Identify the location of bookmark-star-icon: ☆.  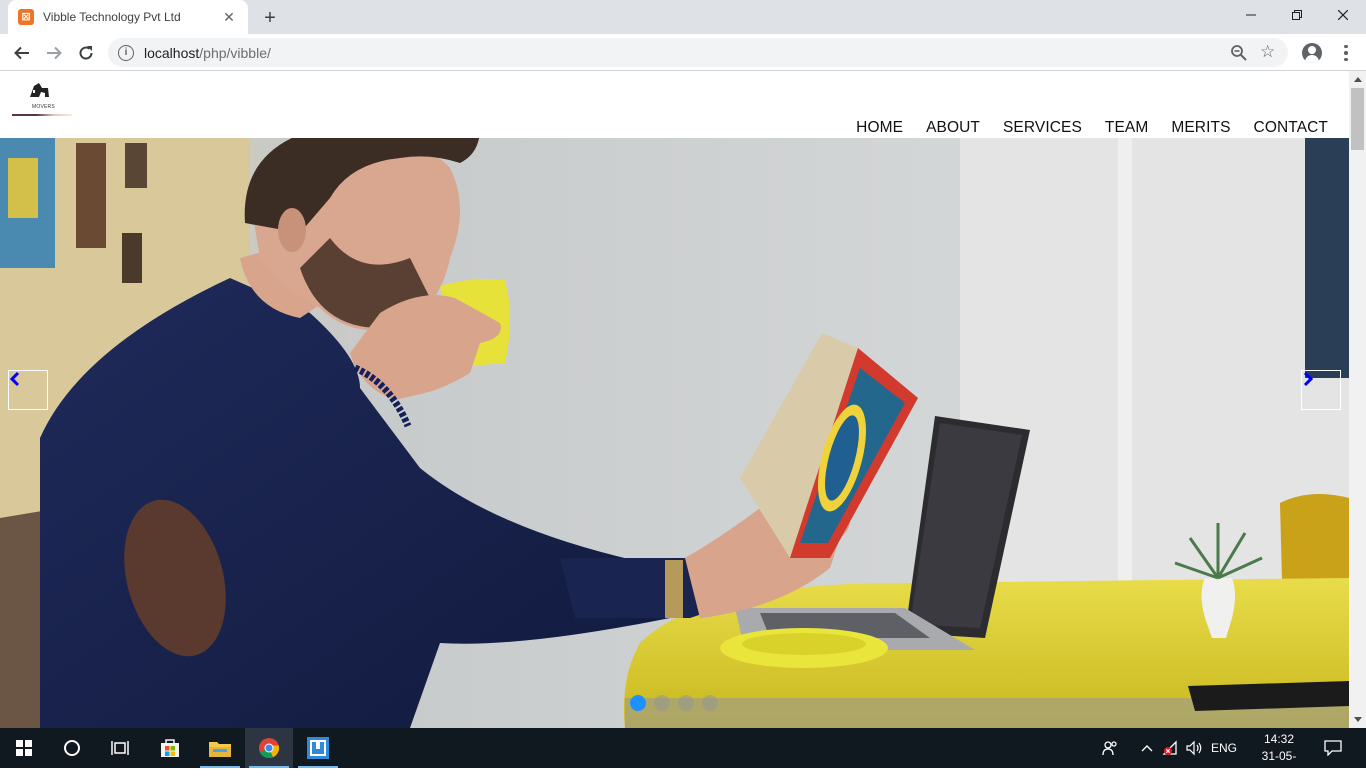
(1269, 52).